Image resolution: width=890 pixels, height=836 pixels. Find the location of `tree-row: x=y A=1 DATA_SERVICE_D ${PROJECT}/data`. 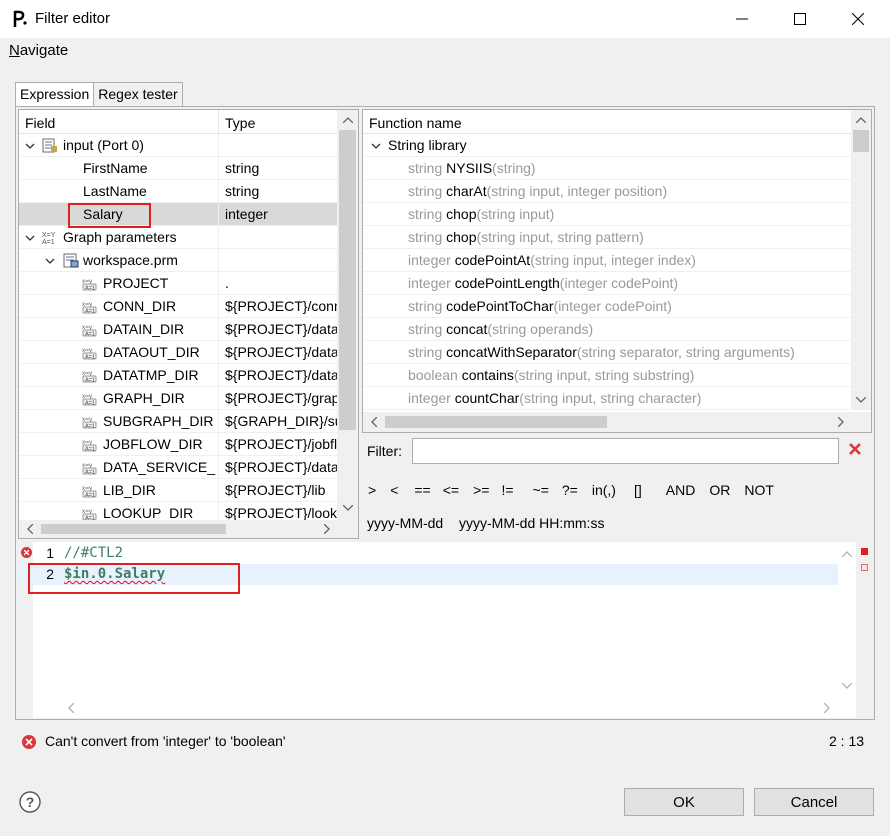

tree-row: x=y A=1 DATA_SERVICE_D ${PROJECT}/data is located at coordinates (178, 467).